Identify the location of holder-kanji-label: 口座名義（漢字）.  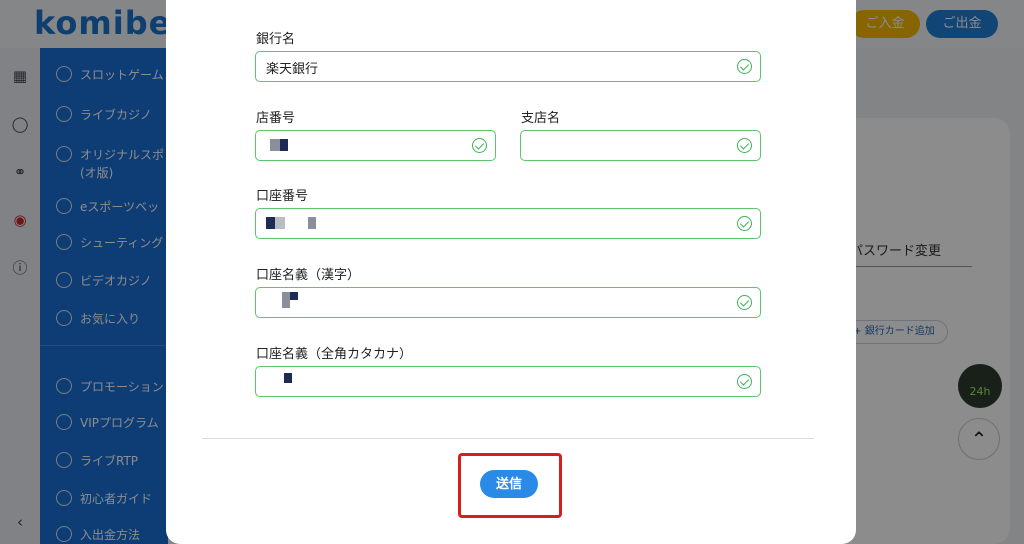
(308, 275).